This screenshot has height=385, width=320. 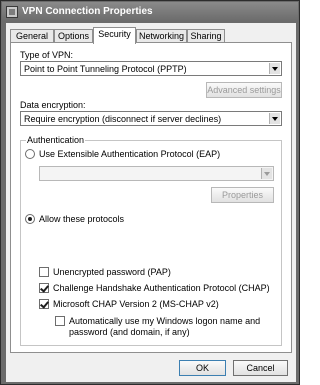 I want to click on allow-protocols-label: Allow these protocols, so click(x=81, y=219).